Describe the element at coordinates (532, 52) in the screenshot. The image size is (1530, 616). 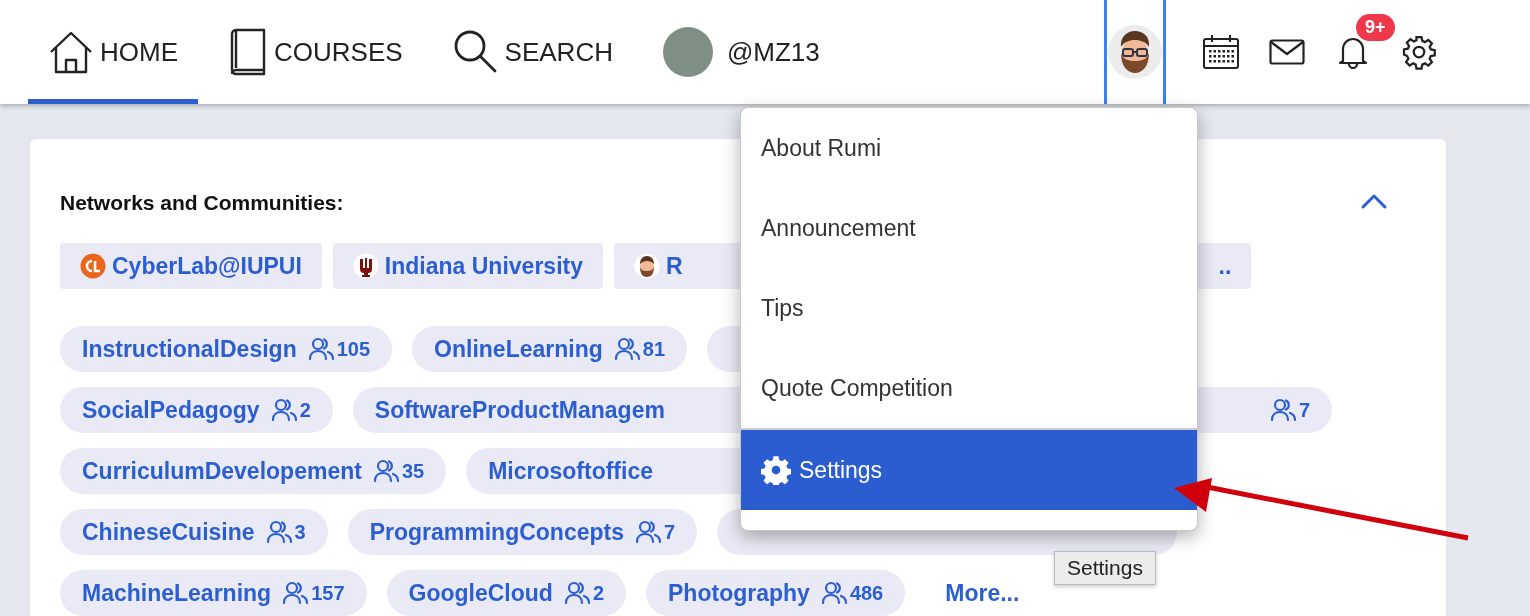
I see `nav-tab: SEARCH` at that location.